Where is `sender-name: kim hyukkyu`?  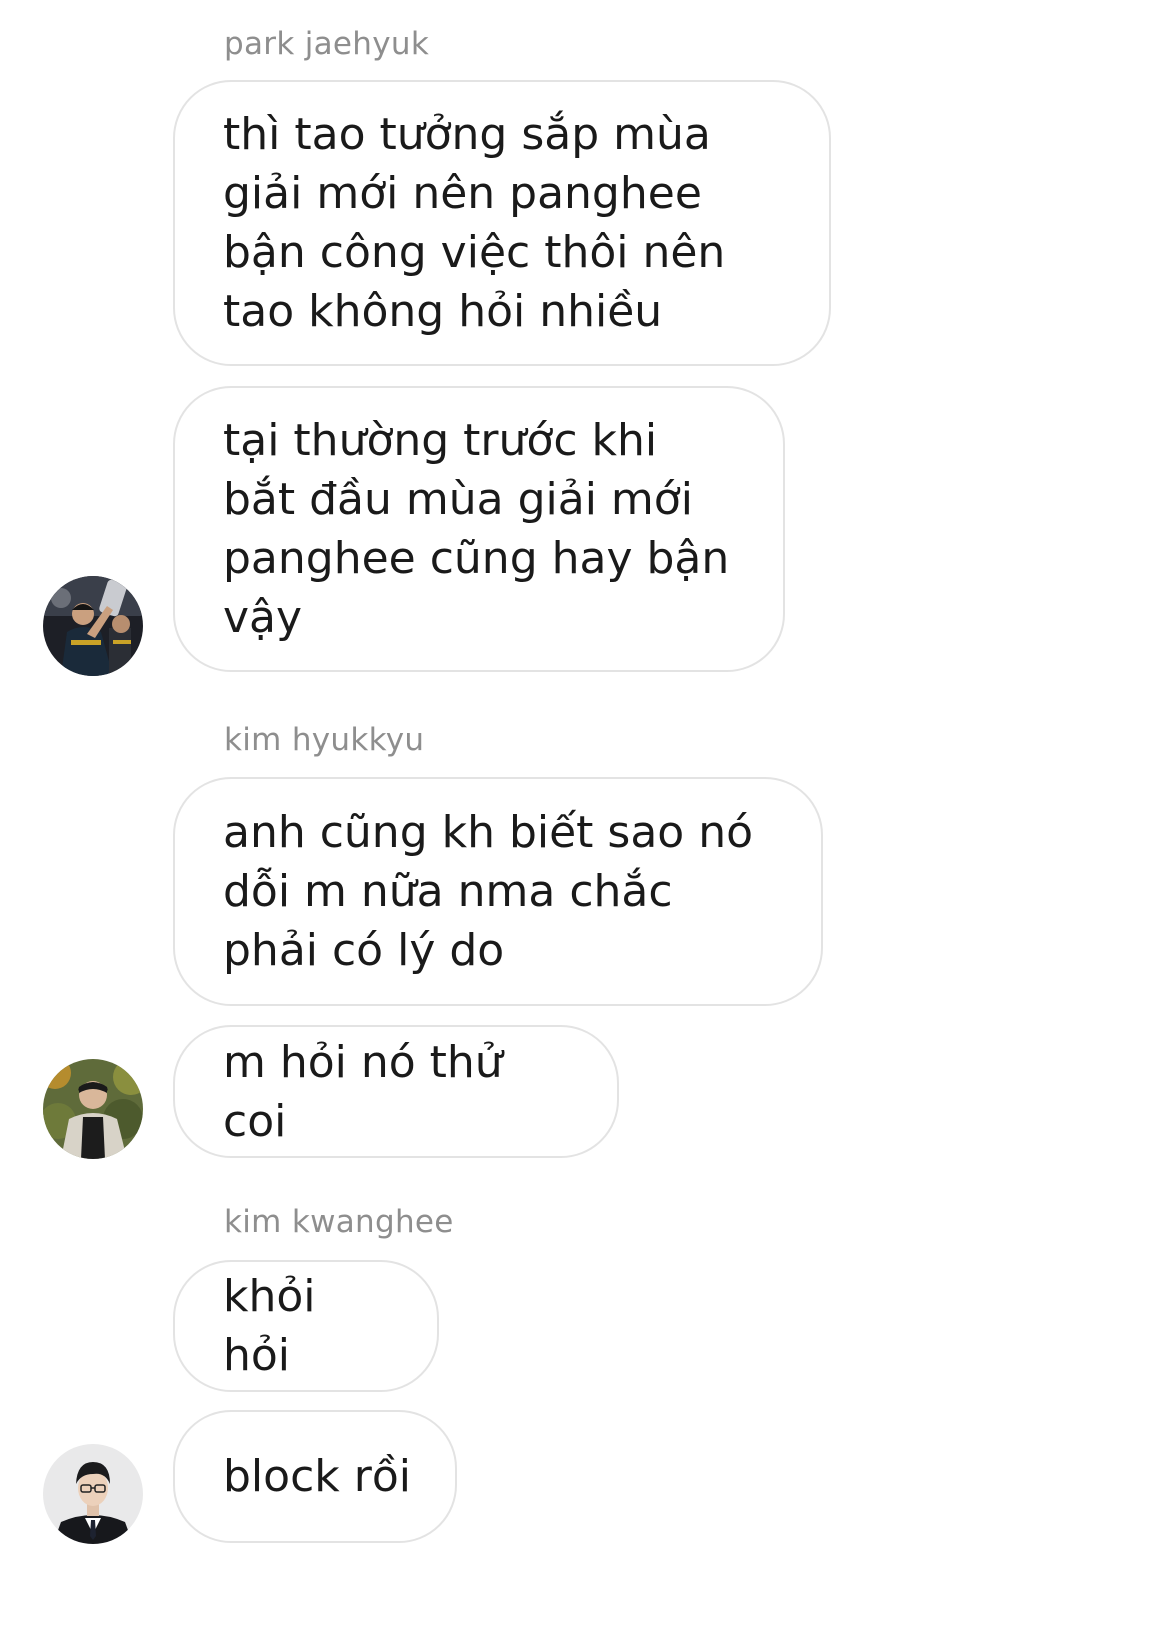
sender-name: kim hyukkyu is located at coordinates (324, 740).